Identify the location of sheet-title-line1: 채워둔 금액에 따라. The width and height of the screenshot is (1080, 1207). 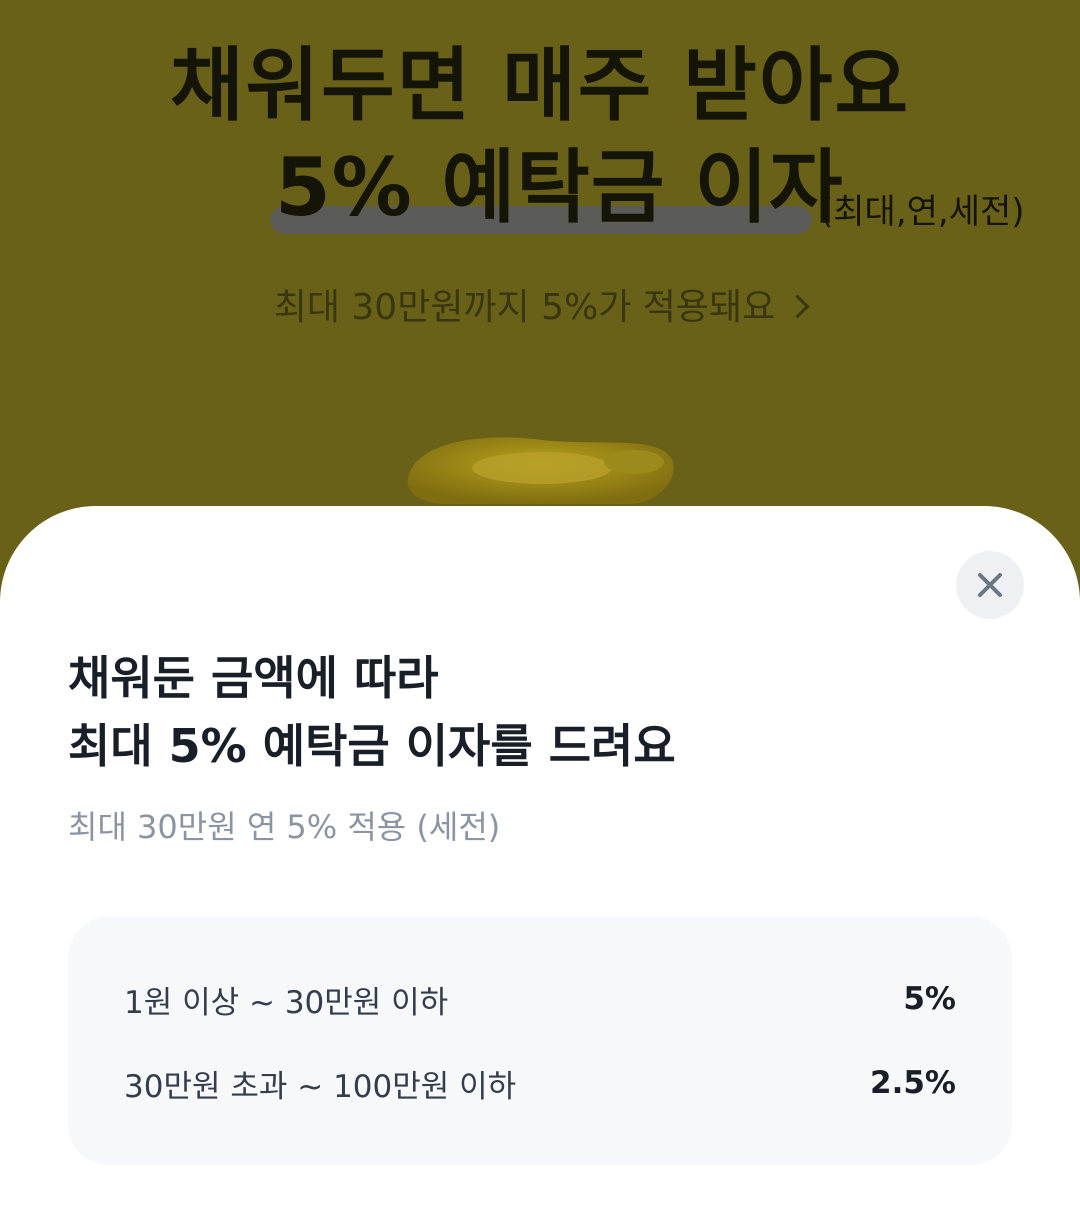
(253, 678).